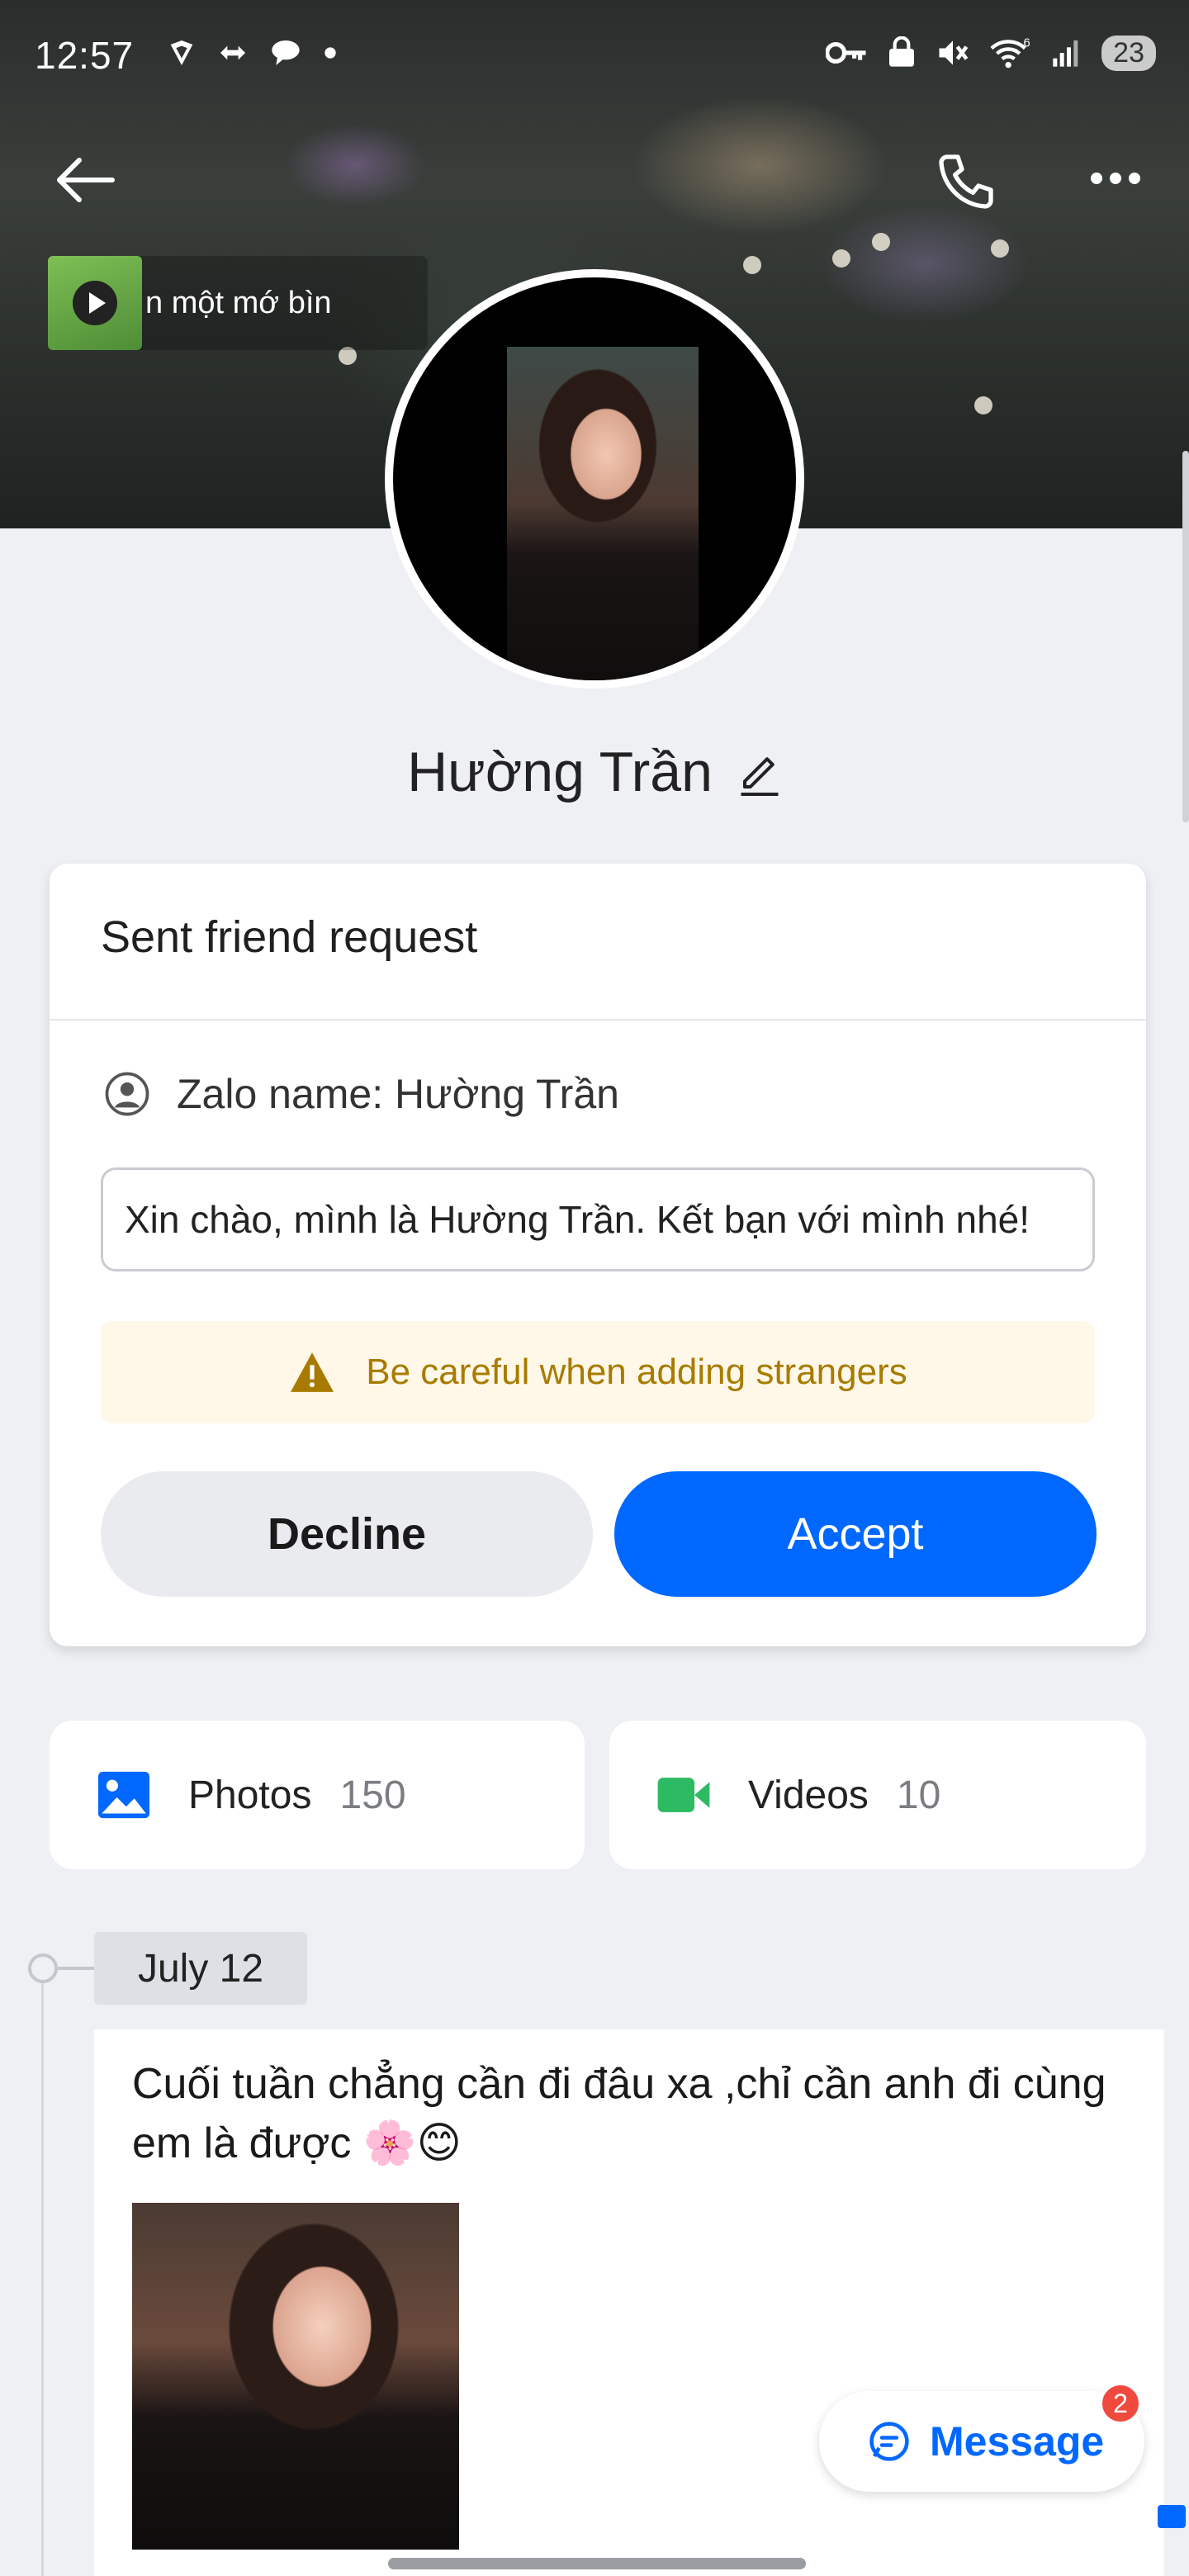 Image resolution: width=1189 pixels, height=2576 pixels. What do you see at coordinates (85, 55) in the screenshot?
I see `status-time: 12:57` at bounding box center [85, 55].